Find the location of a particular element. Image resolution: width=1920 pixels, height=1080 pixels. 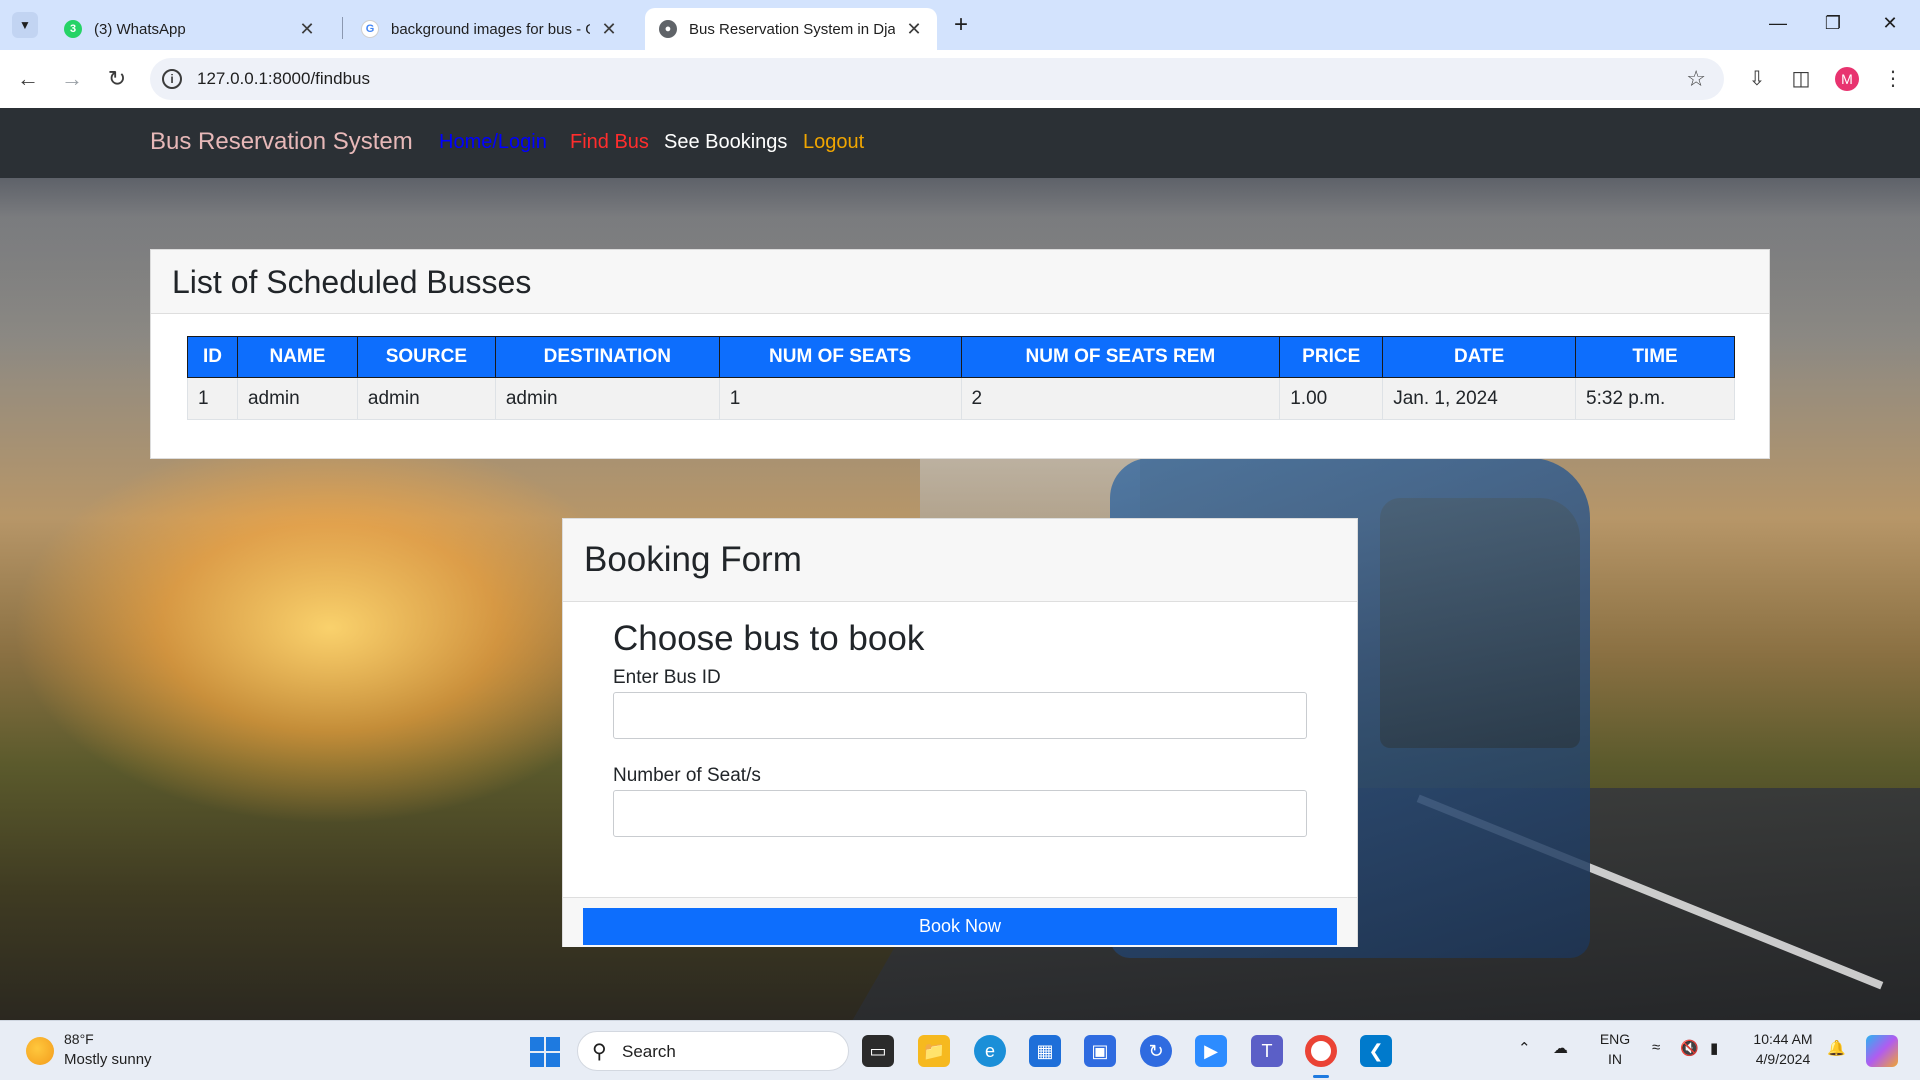

weather-temperature: 88°F is located at coordinates (79, 1039).